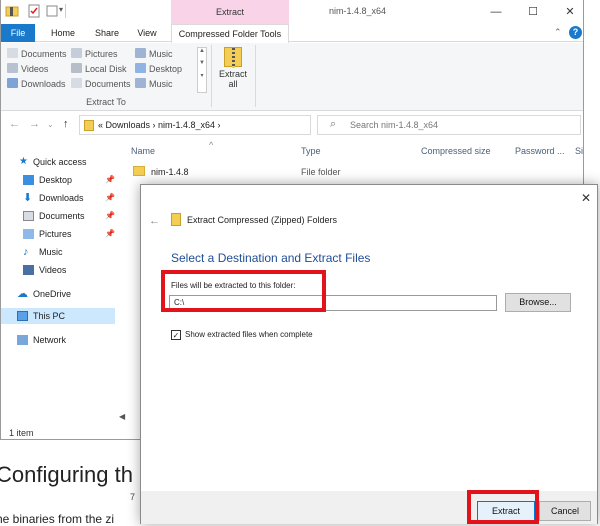  Describe the element at coordinates (558, 32) in the screenshot. I see `chevron-up-icon: ⌃` at that location.